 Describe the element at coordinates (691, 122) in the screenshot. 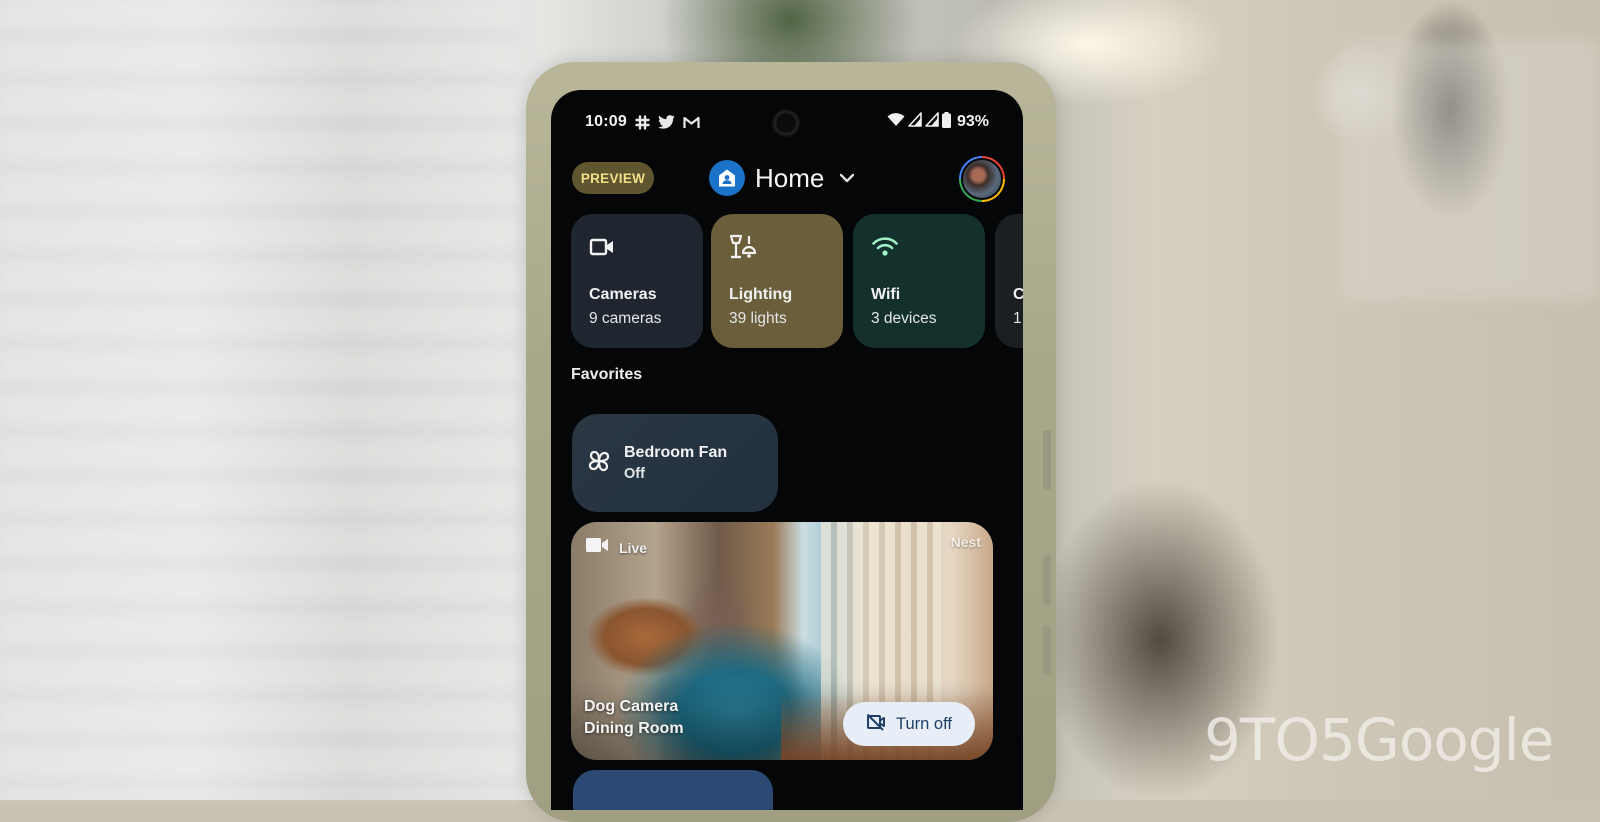

I see `gmail-icon` at that location.